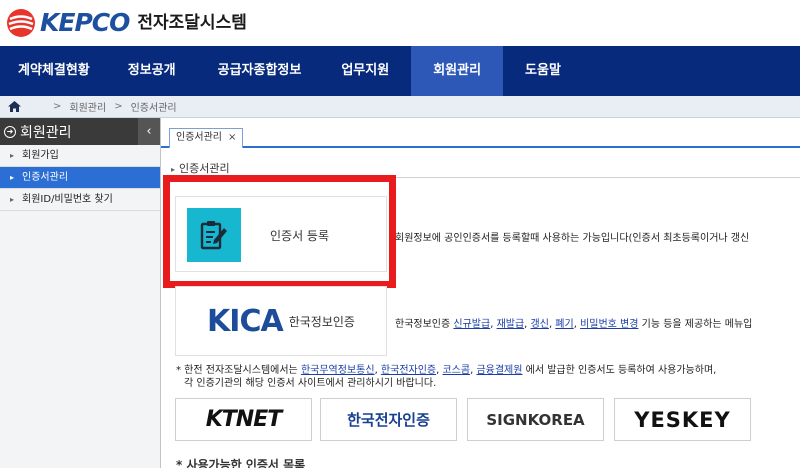  I want to click on clipboard-edit-icon, so click(214, 235).